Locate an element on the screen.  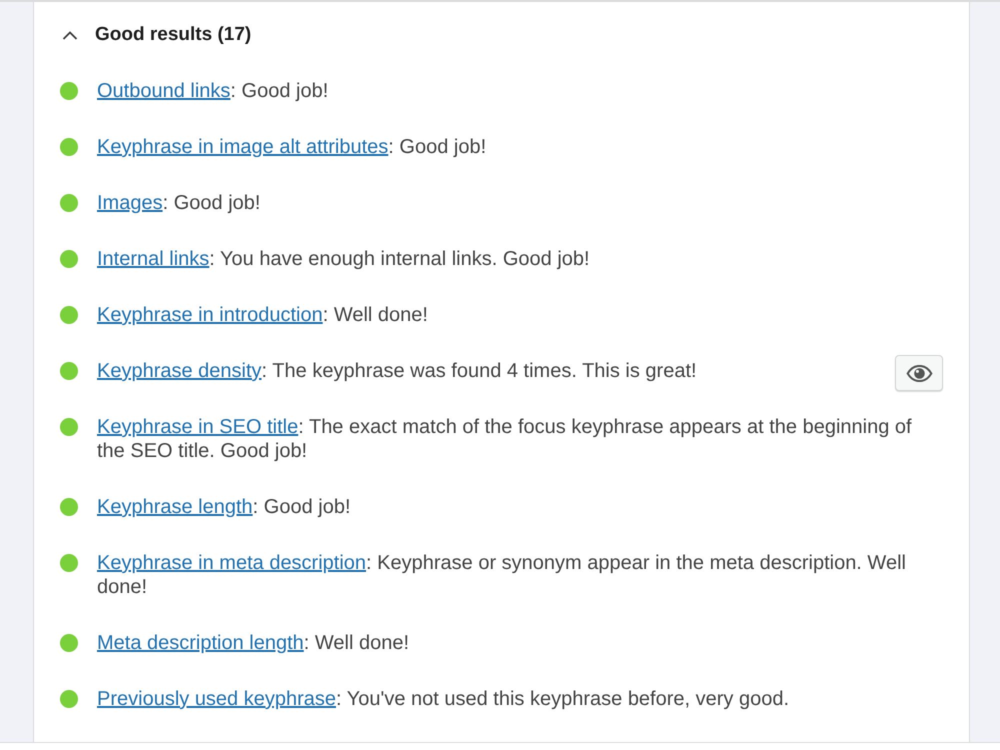
result-link: Keyphrase length is located at coordinates (175, 507).